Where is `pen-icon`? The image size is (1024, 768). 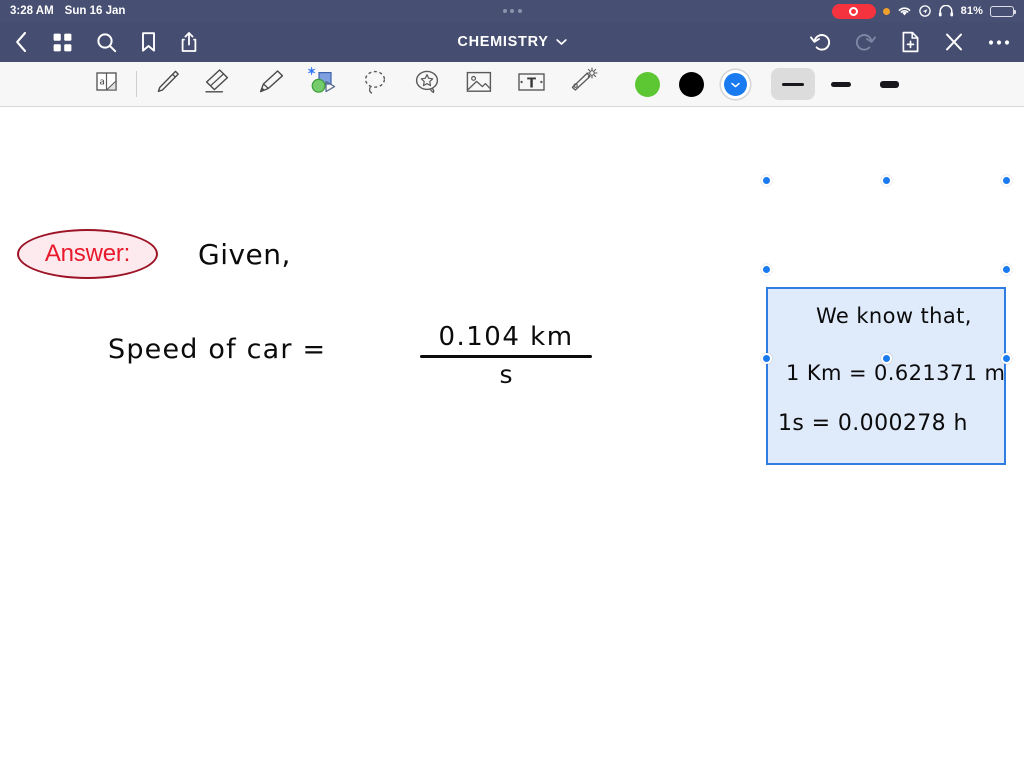
pen-icon is located at coordinates (167, 84).